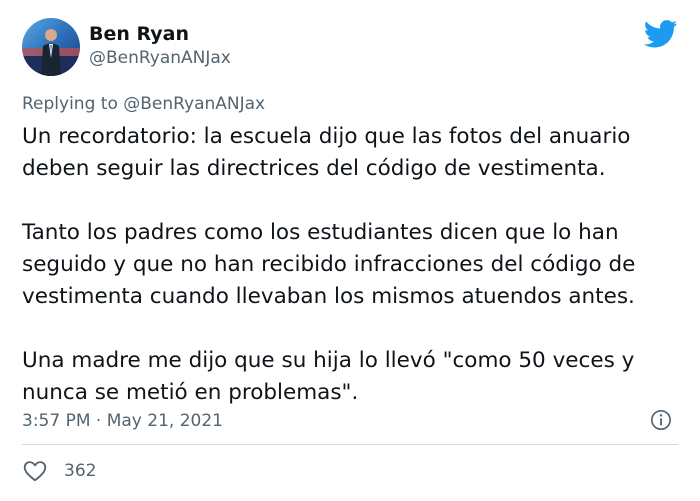 Image resolution: width=700 pixels, height=501 pixels. I want to click on twitter-bird-icon, so click(661, 34).